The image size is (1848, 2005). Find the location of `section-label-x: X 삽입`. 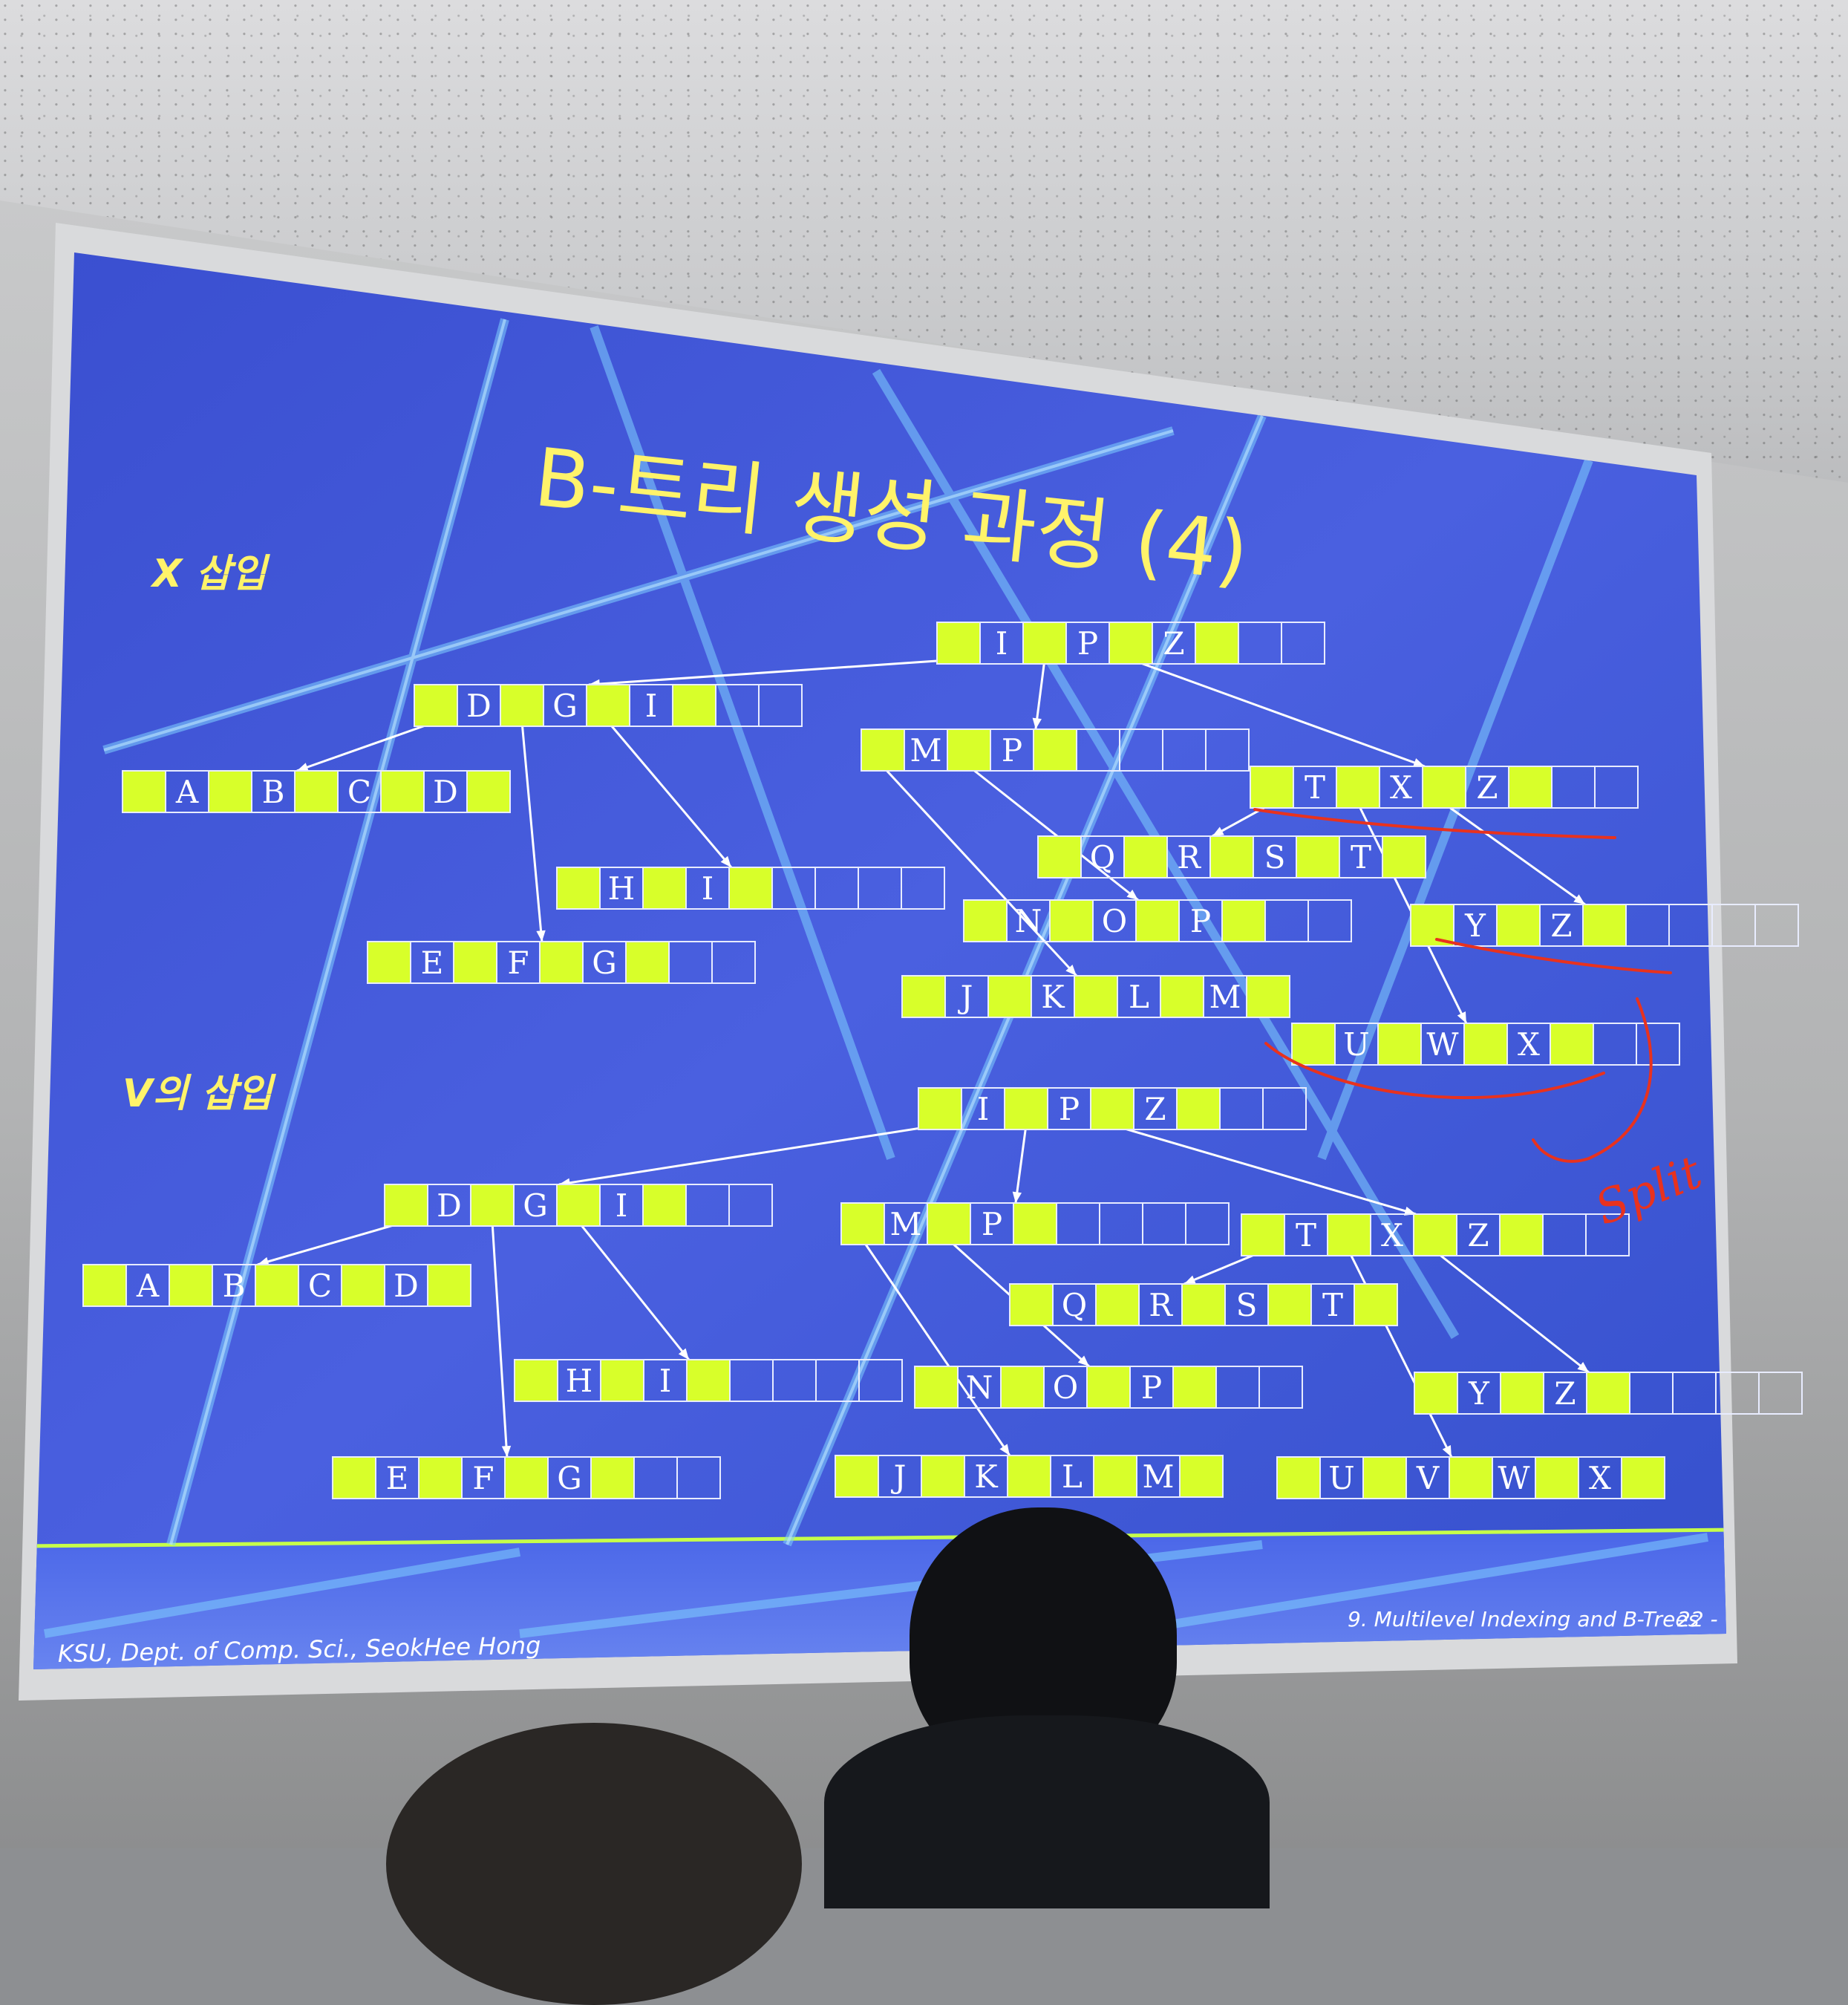

section-label-x: X 삽입 is located at coordinates (210, 574).